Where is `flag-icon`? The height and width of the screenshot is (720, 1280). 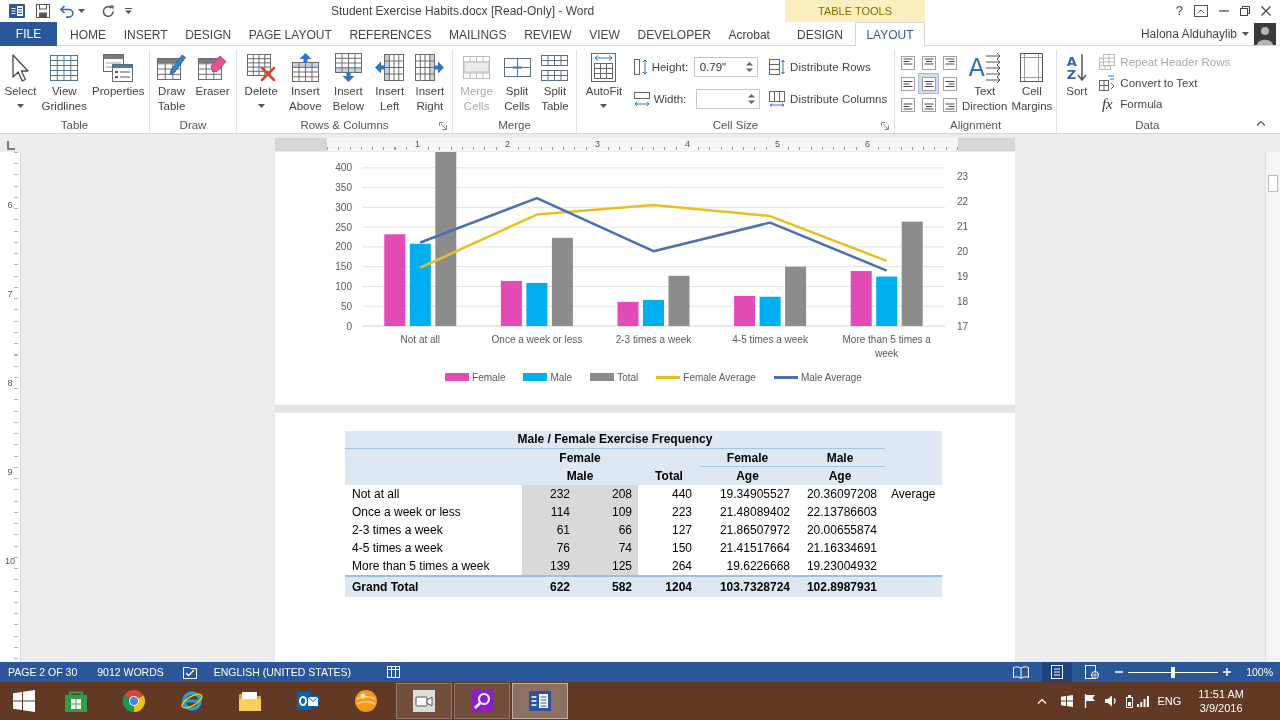 flag-icon is located at coordinates (1090, 701).